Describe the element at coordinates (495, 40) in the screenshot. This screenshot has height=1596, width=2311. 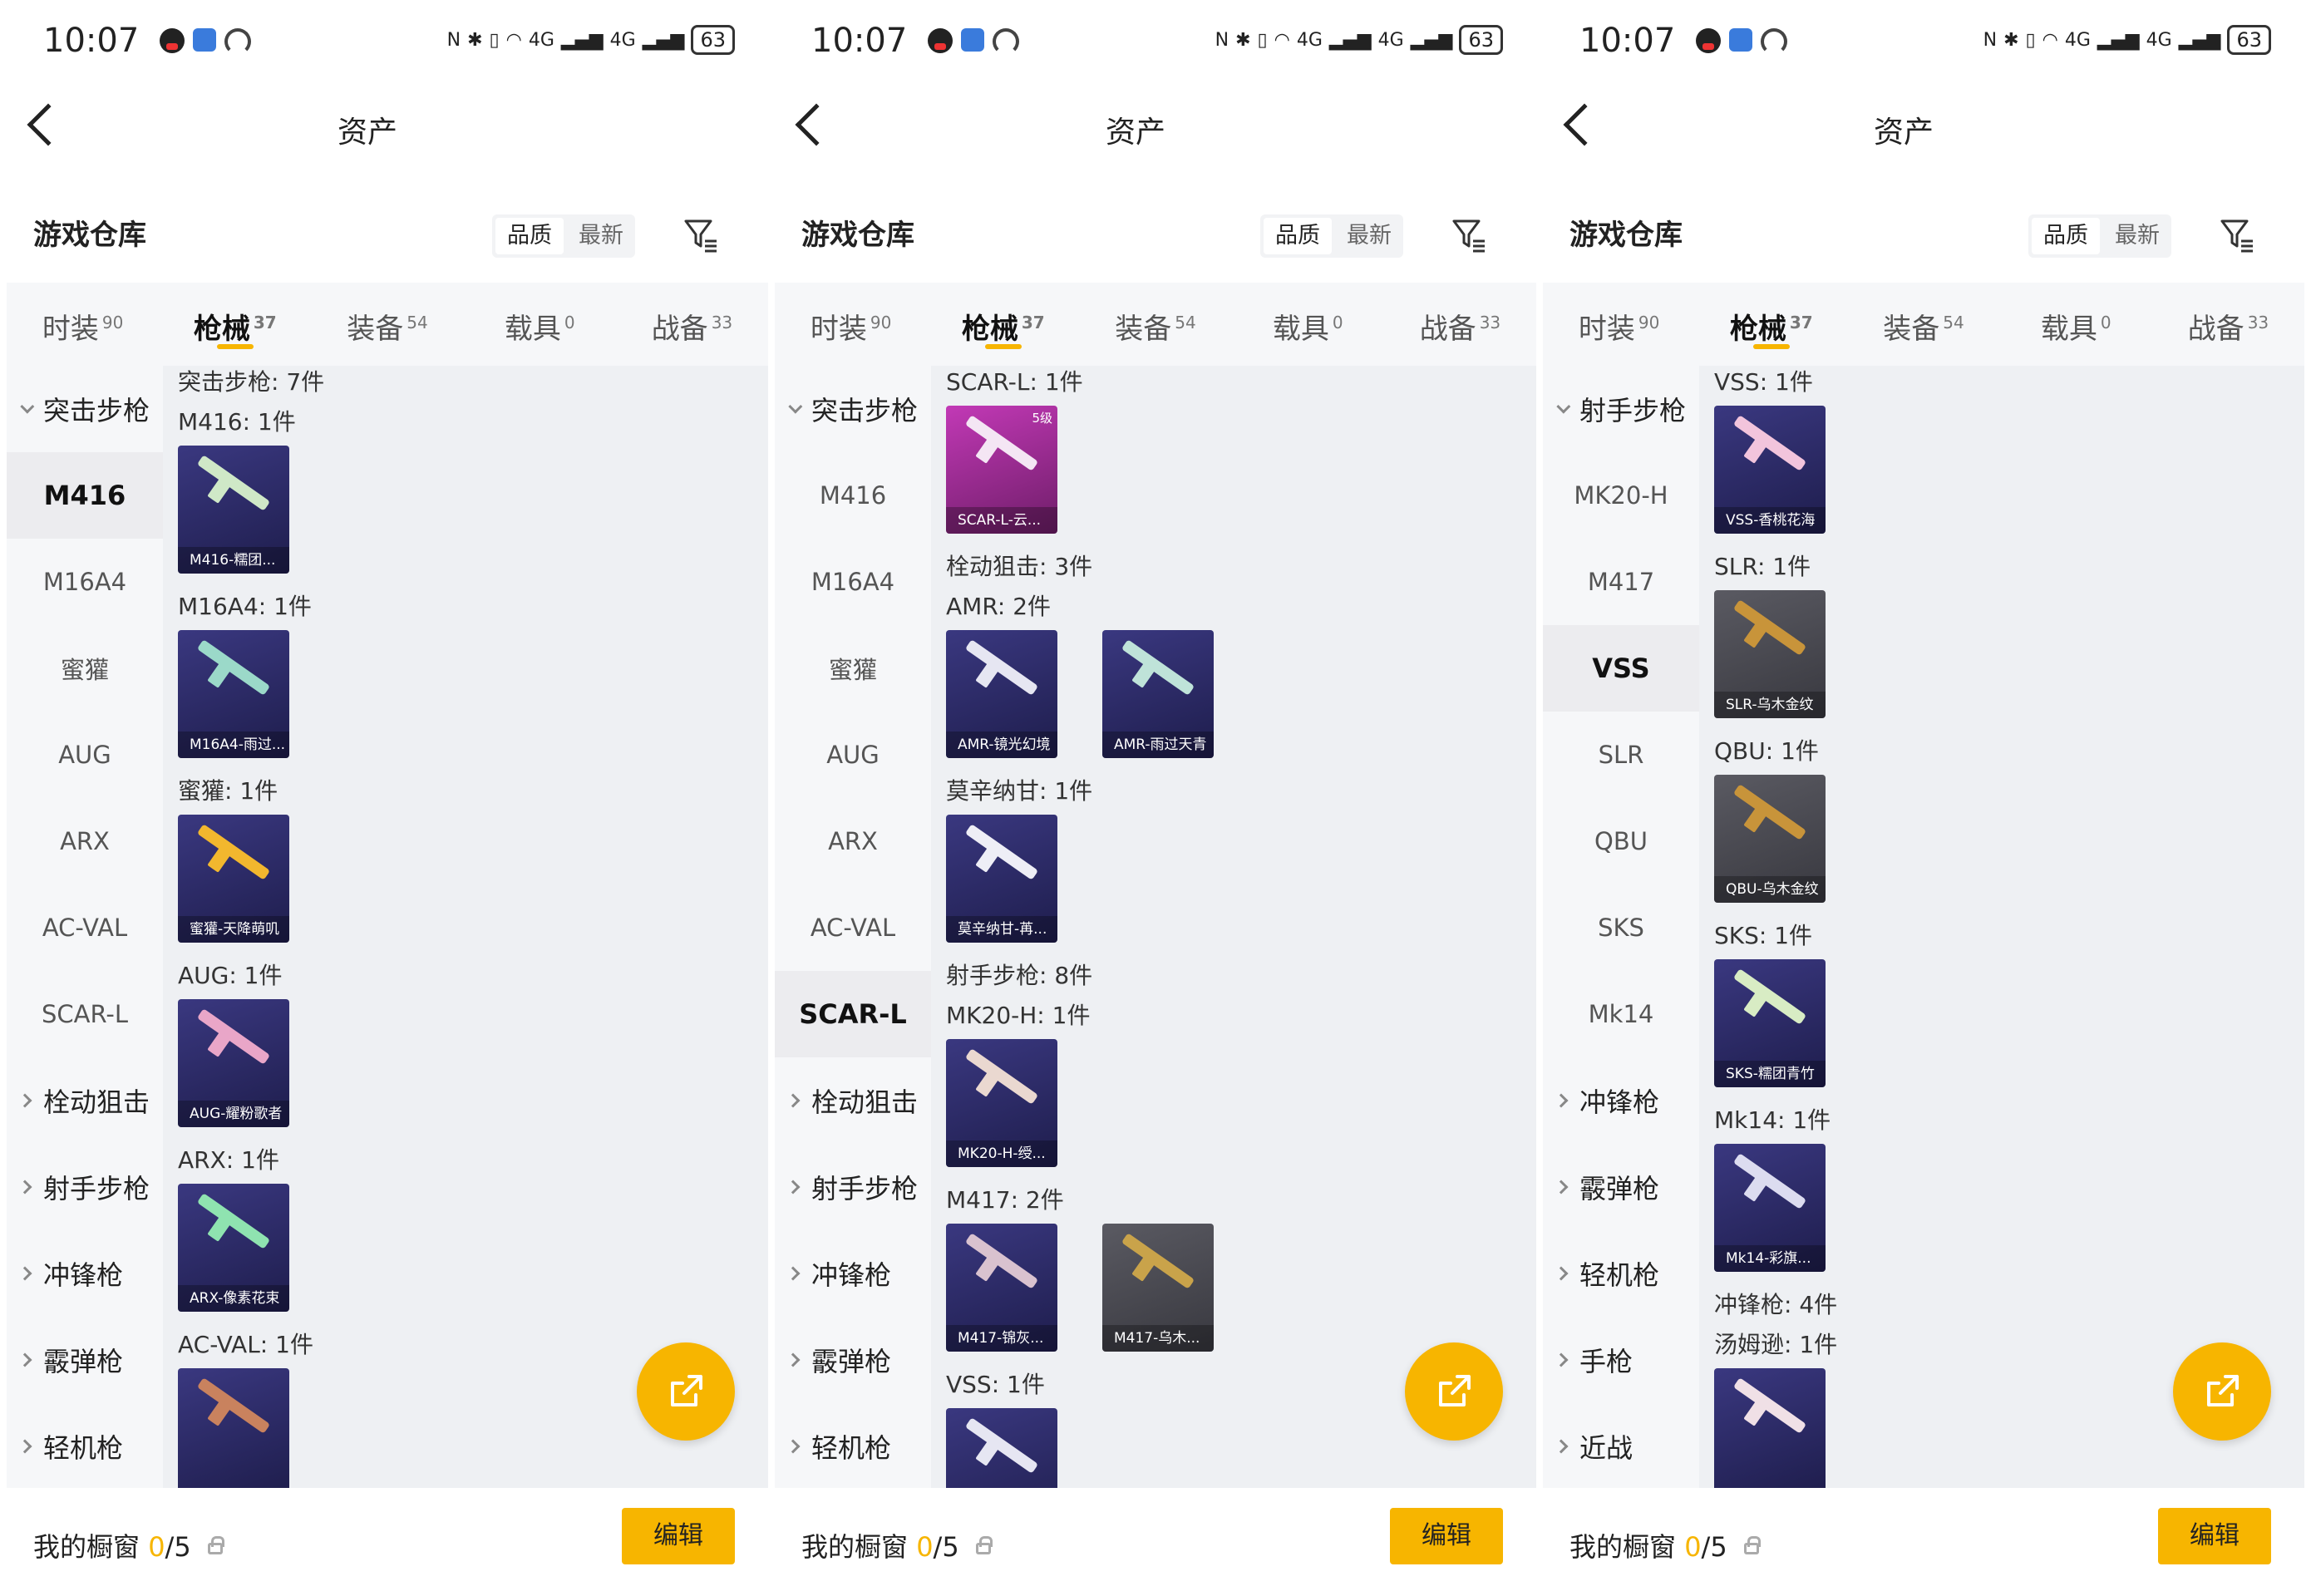
I see `vibrate-icon: ▯` at that location.